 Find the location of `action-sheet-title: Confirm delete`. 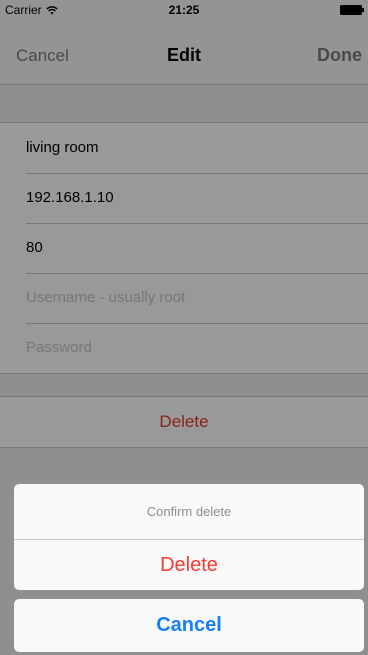

action-sheet-title: Confirm delete is located at coordinates (189, 512).